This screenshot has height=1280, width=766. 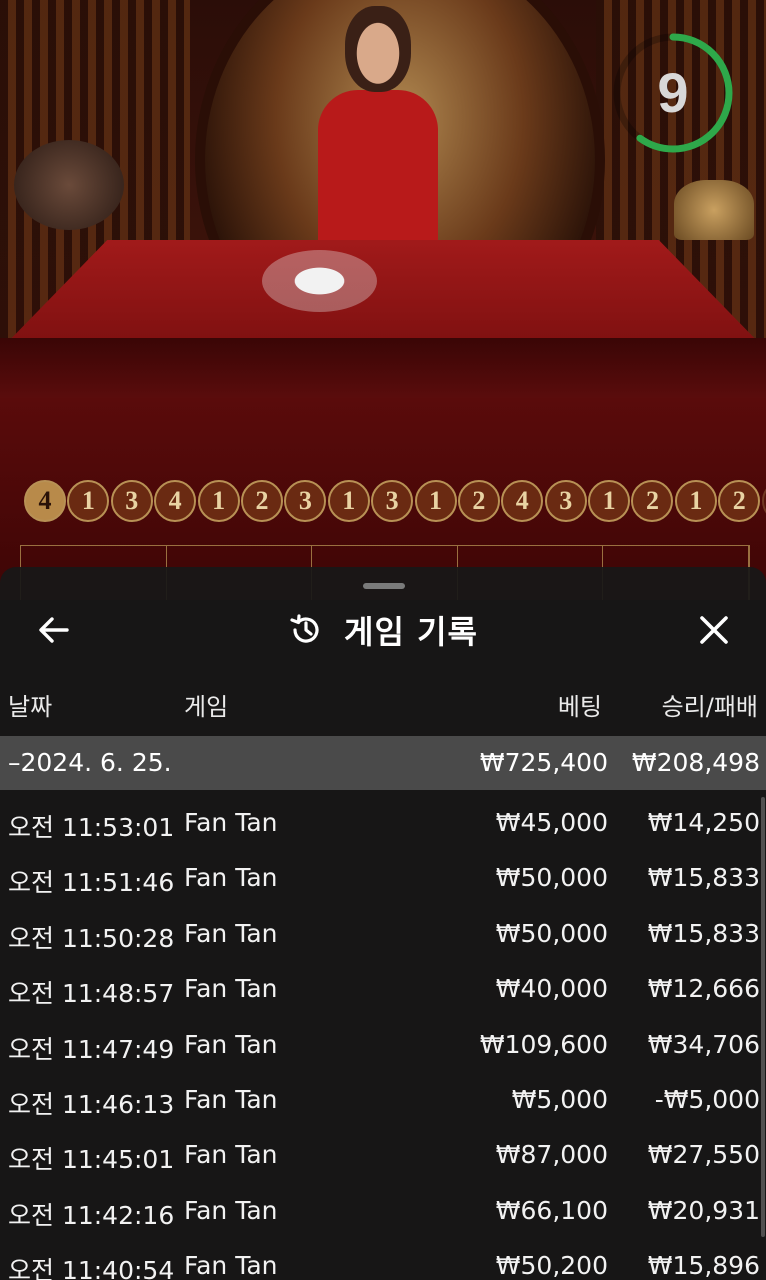 I want to click on history-row: 오전 11:42:16 Fan Tan ₩66,100 ₩20,931, so click(x=383, y=1211).